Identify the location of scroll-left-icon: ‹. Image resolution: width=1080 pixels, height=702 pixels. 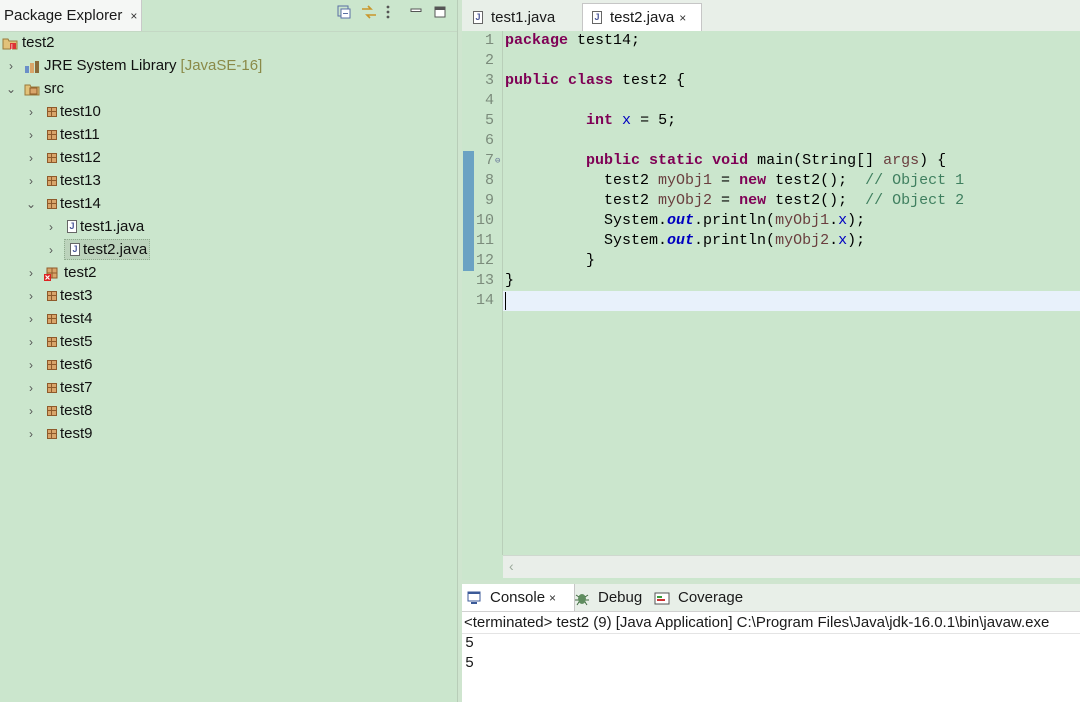
(511, 566).